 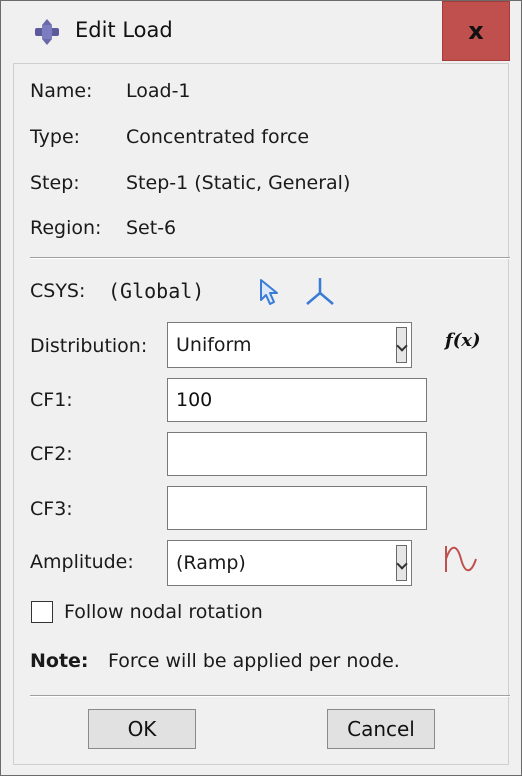 I want to click on amplitude-select: (Ramp), so click(x=289, y=563).